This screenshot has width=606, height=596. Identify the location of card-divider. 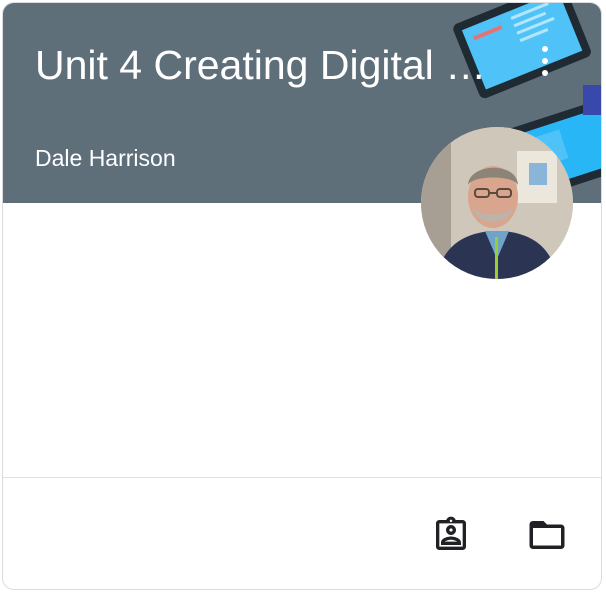
(302, 477).